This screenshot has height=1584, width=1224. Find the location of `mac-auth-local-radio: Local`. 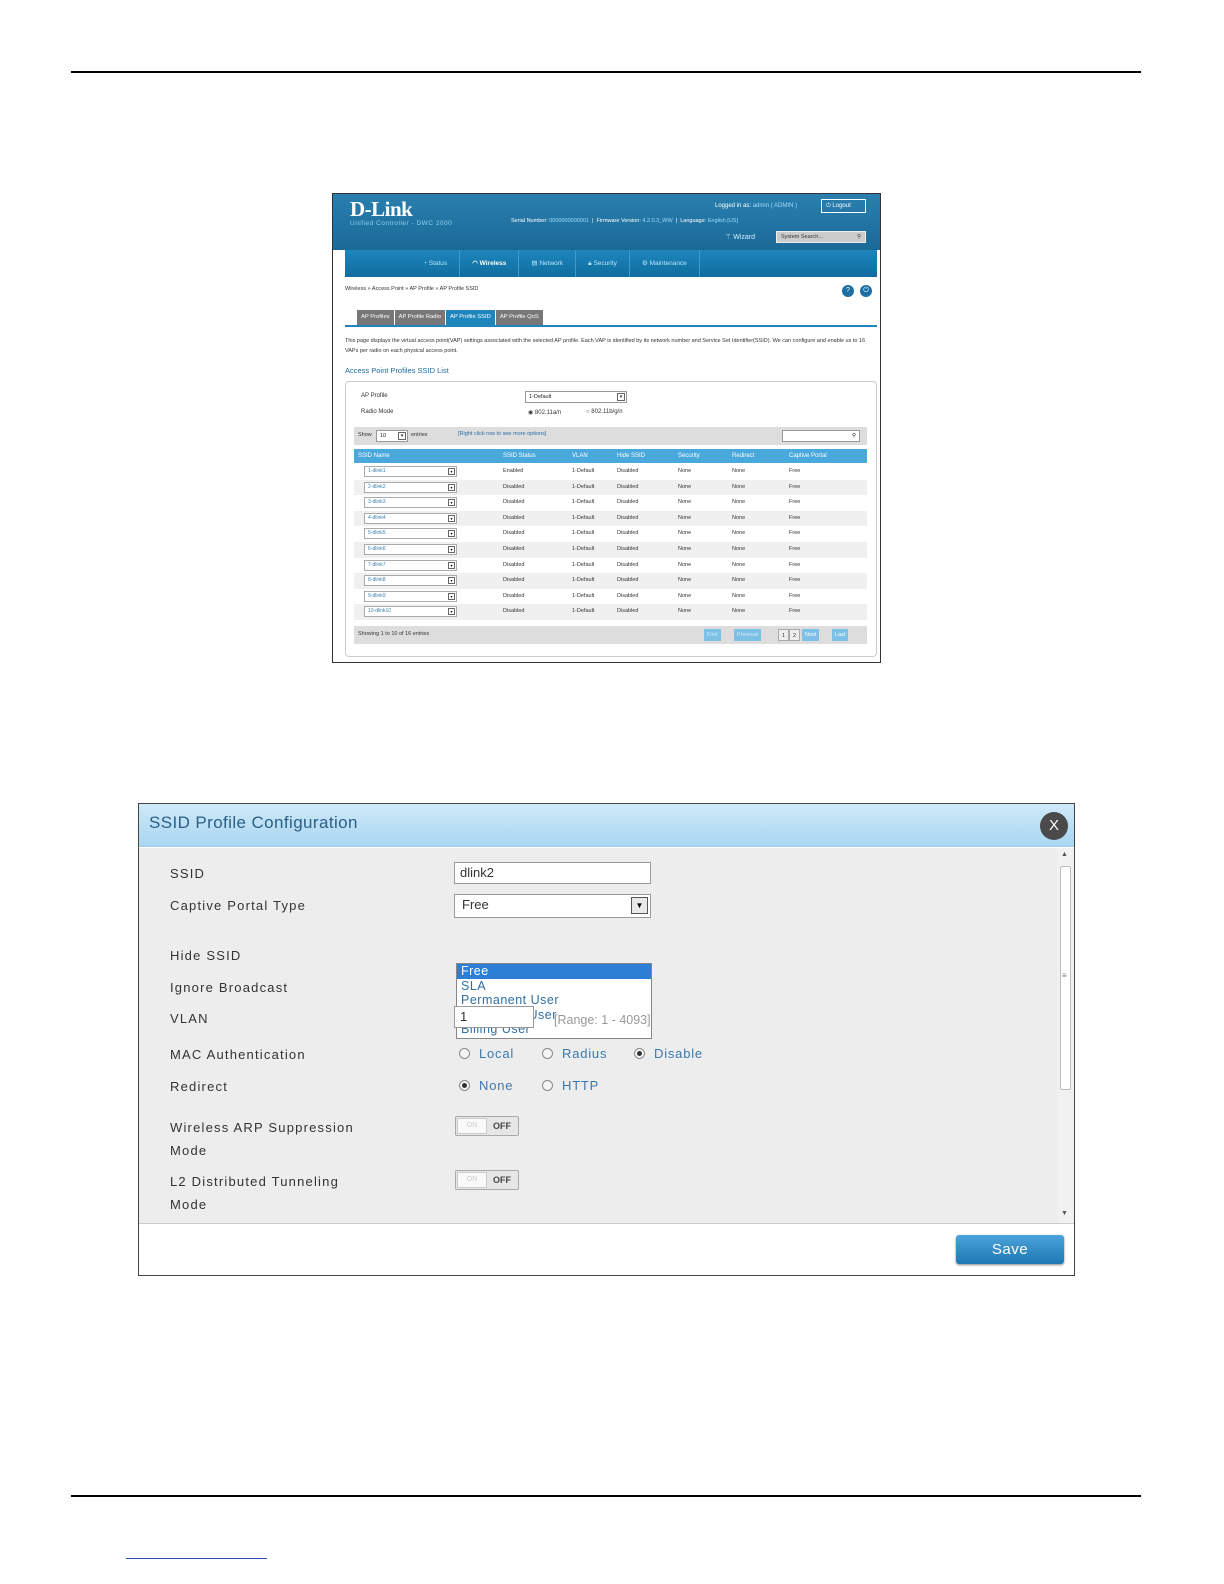

mac-auth-local-radio: Local is located at coordinates (486, 1053).